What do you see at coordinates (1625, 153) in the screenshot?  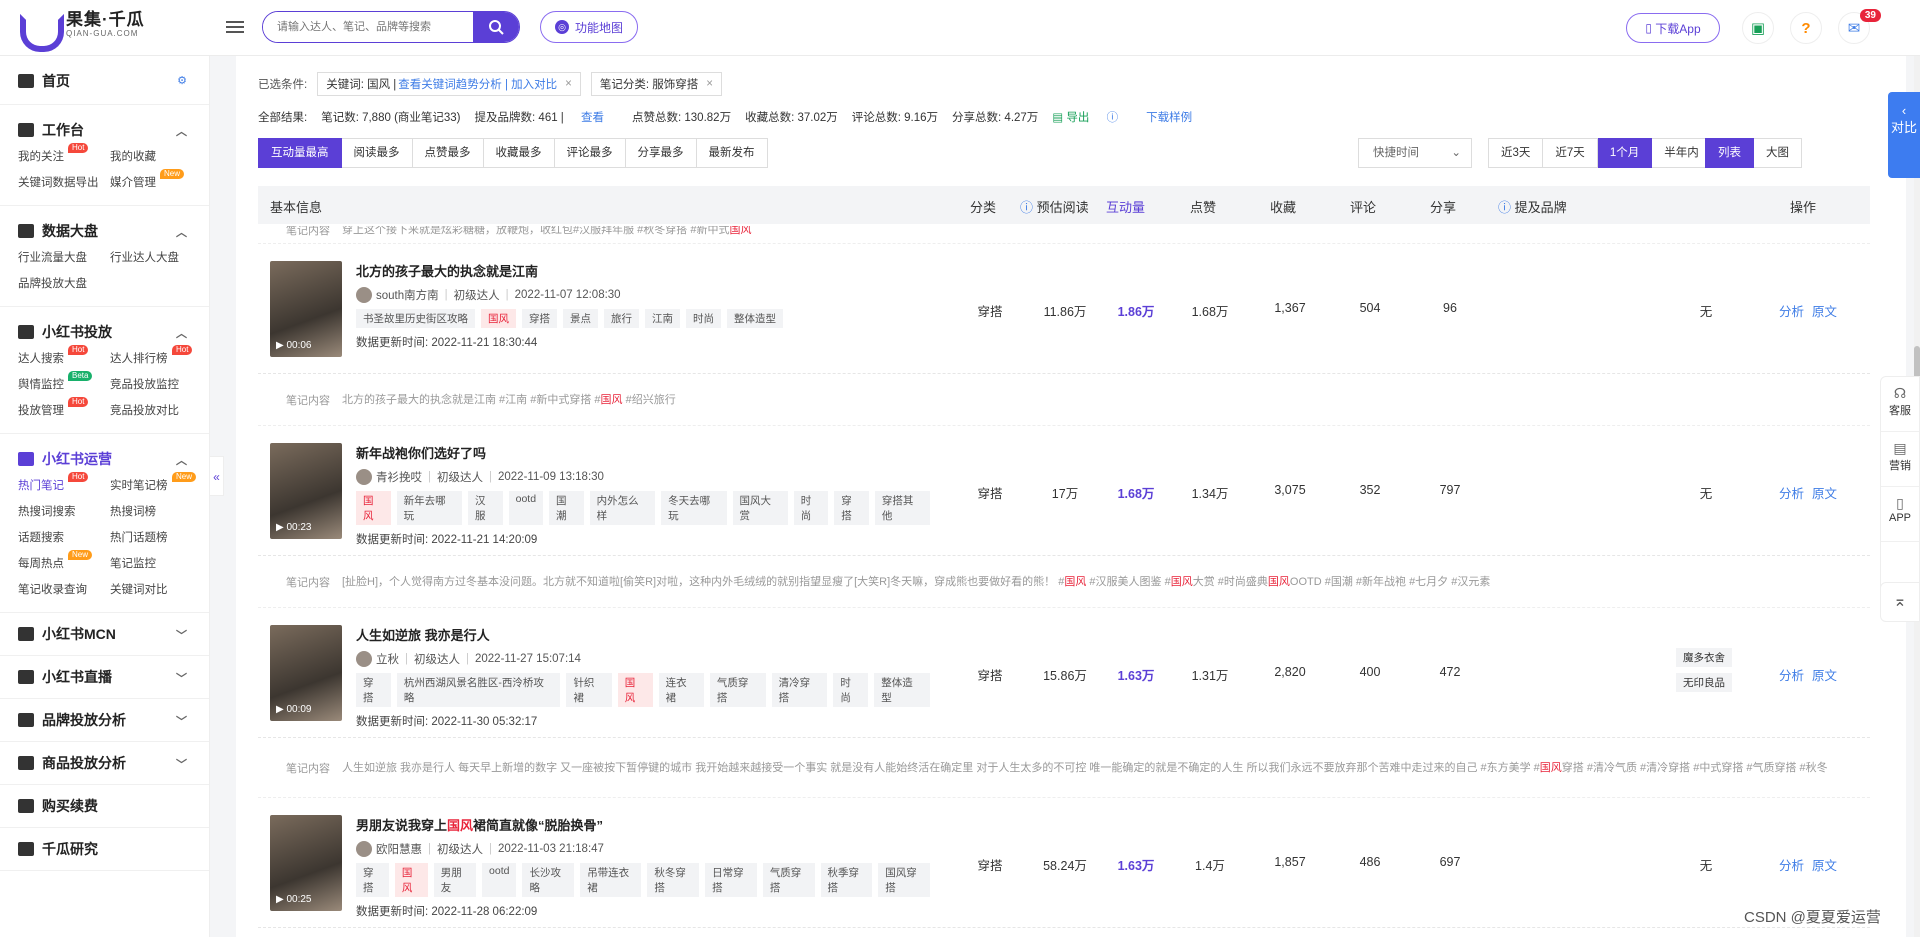 I see `range-button: 1个月` at bounding box center [1625, 153].